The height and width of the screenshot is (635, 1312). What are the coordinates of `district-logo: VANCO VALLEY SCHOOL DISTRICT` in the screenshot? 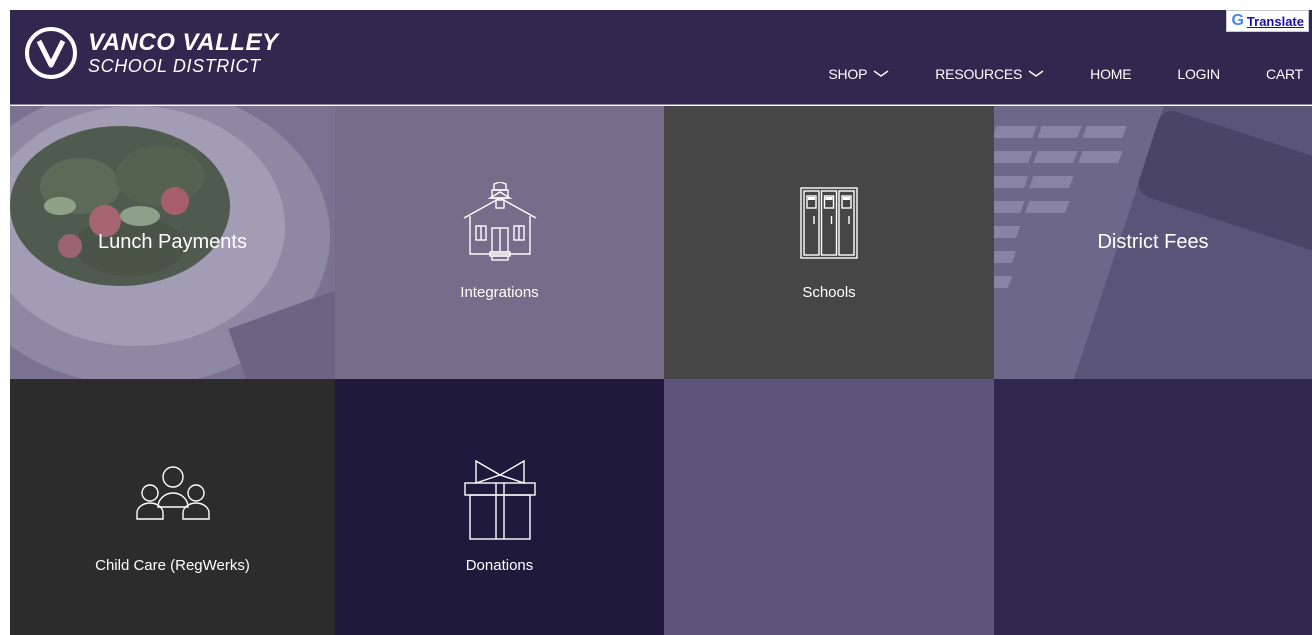 It's located at (151, 53).